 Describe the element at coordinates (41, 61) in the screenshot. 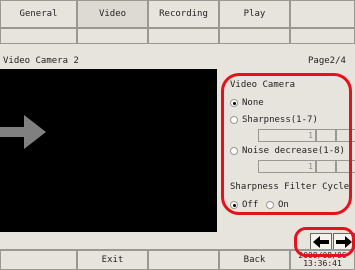

I see `camera-title: Video Camera 2` at that location.